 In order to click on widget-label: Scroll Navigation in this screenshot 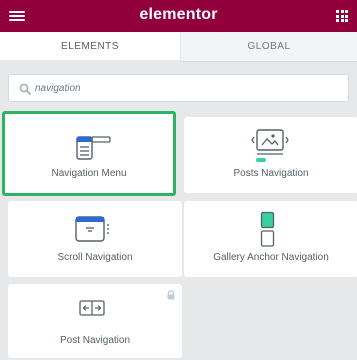, I will do `click(95, 257)`.